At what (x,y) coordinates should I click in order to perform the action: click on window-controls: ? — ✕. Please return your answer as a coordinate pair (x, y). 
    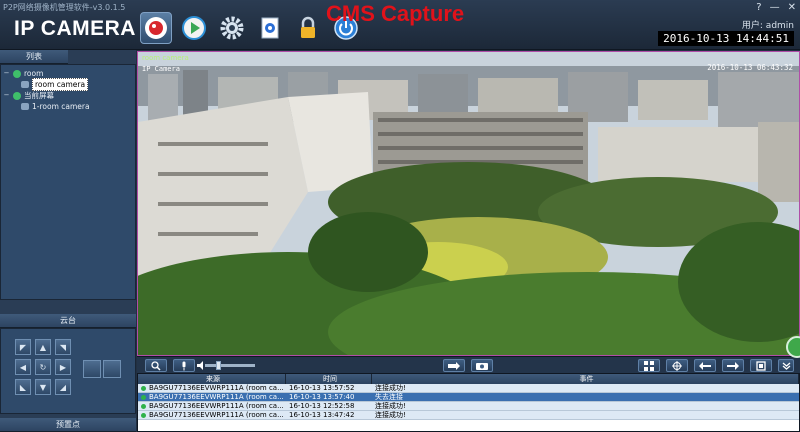
    Looking at the image, I should click on (776, 7).